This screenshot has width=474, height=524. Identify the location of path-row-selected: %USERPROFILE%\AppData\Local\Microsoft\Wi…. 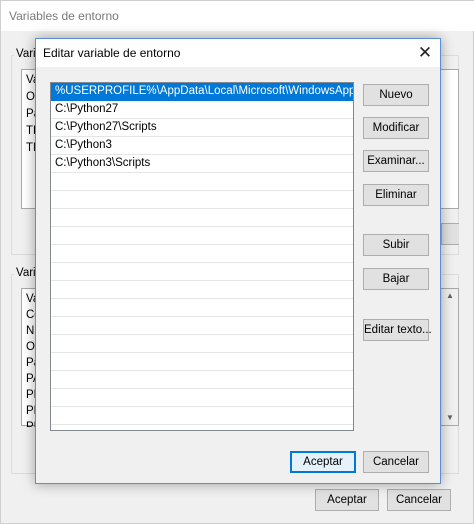
(202, 92).